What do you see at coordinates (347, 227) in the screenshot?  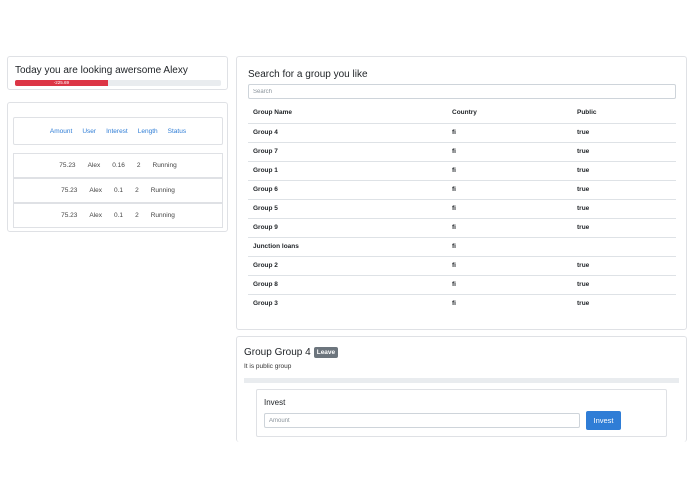 I see `group-name: Group 9` at bounding box center [347, 227].